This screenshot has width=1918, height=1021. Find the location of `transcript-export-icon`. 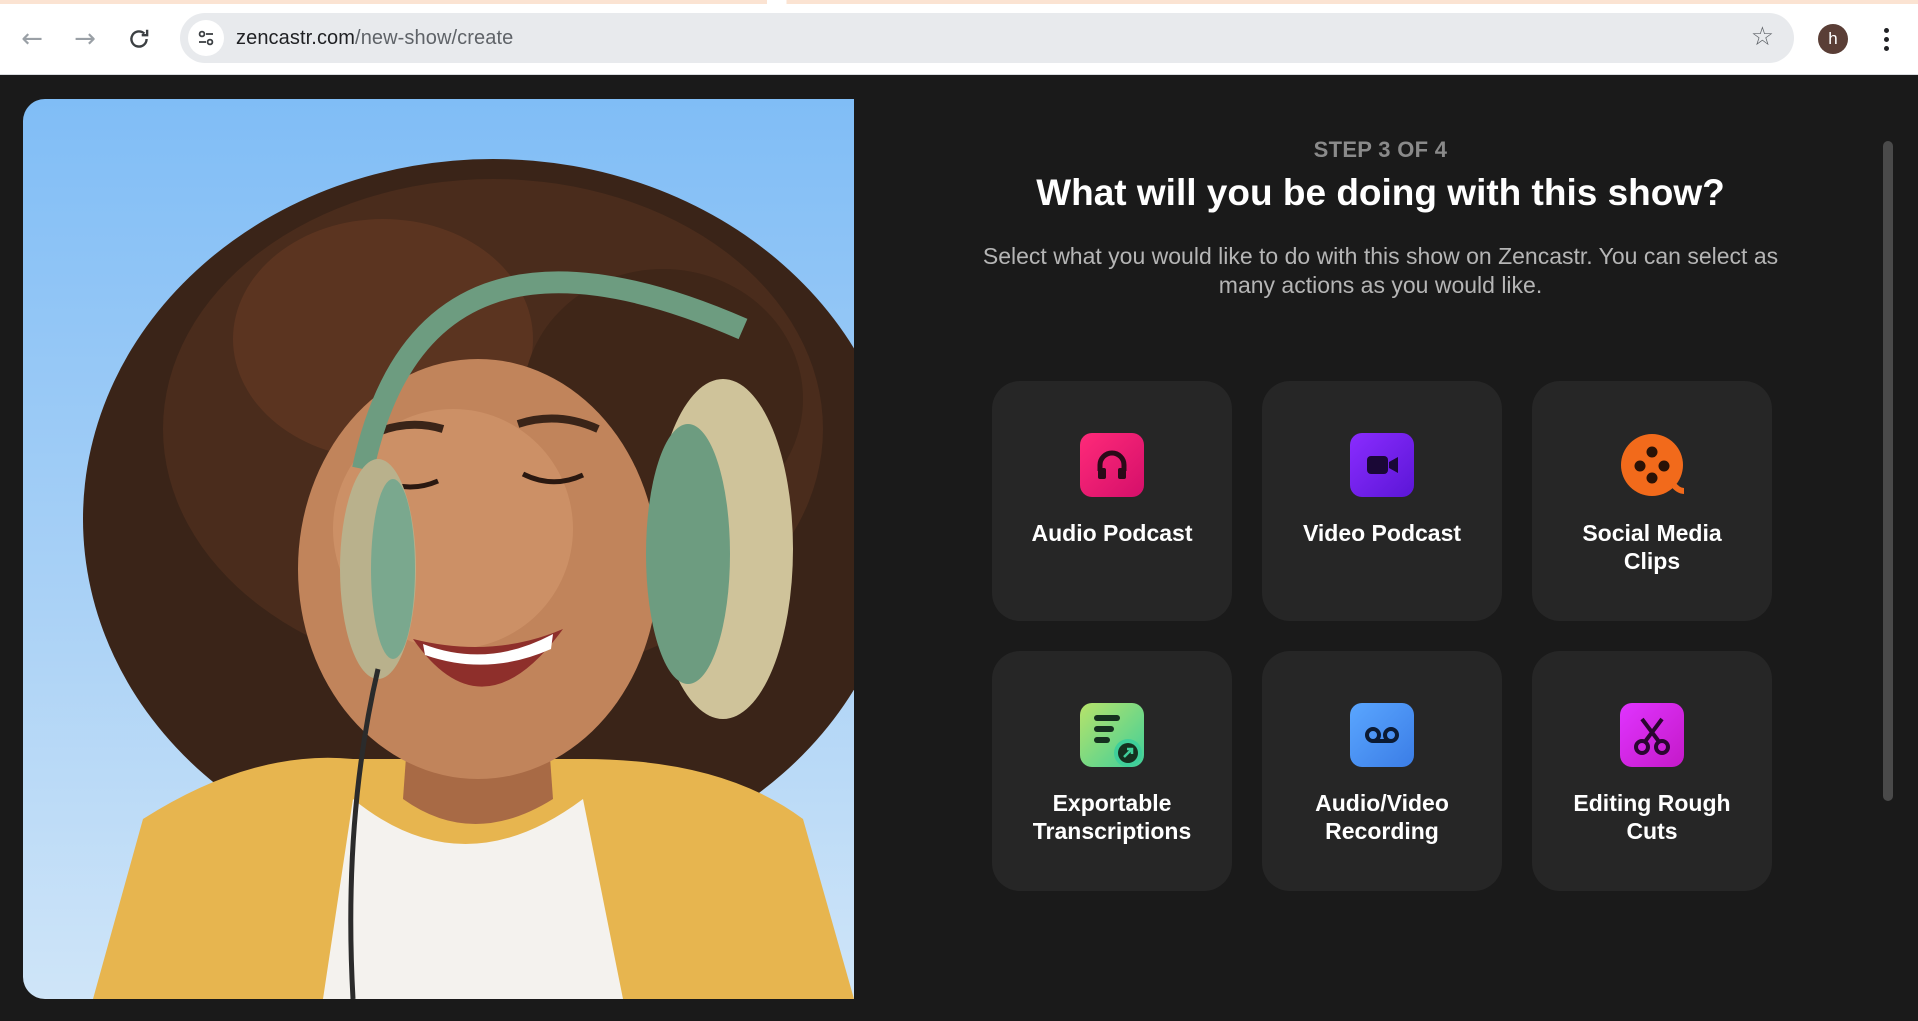

transcript-export-icon is located at coordinates (1112, 735).